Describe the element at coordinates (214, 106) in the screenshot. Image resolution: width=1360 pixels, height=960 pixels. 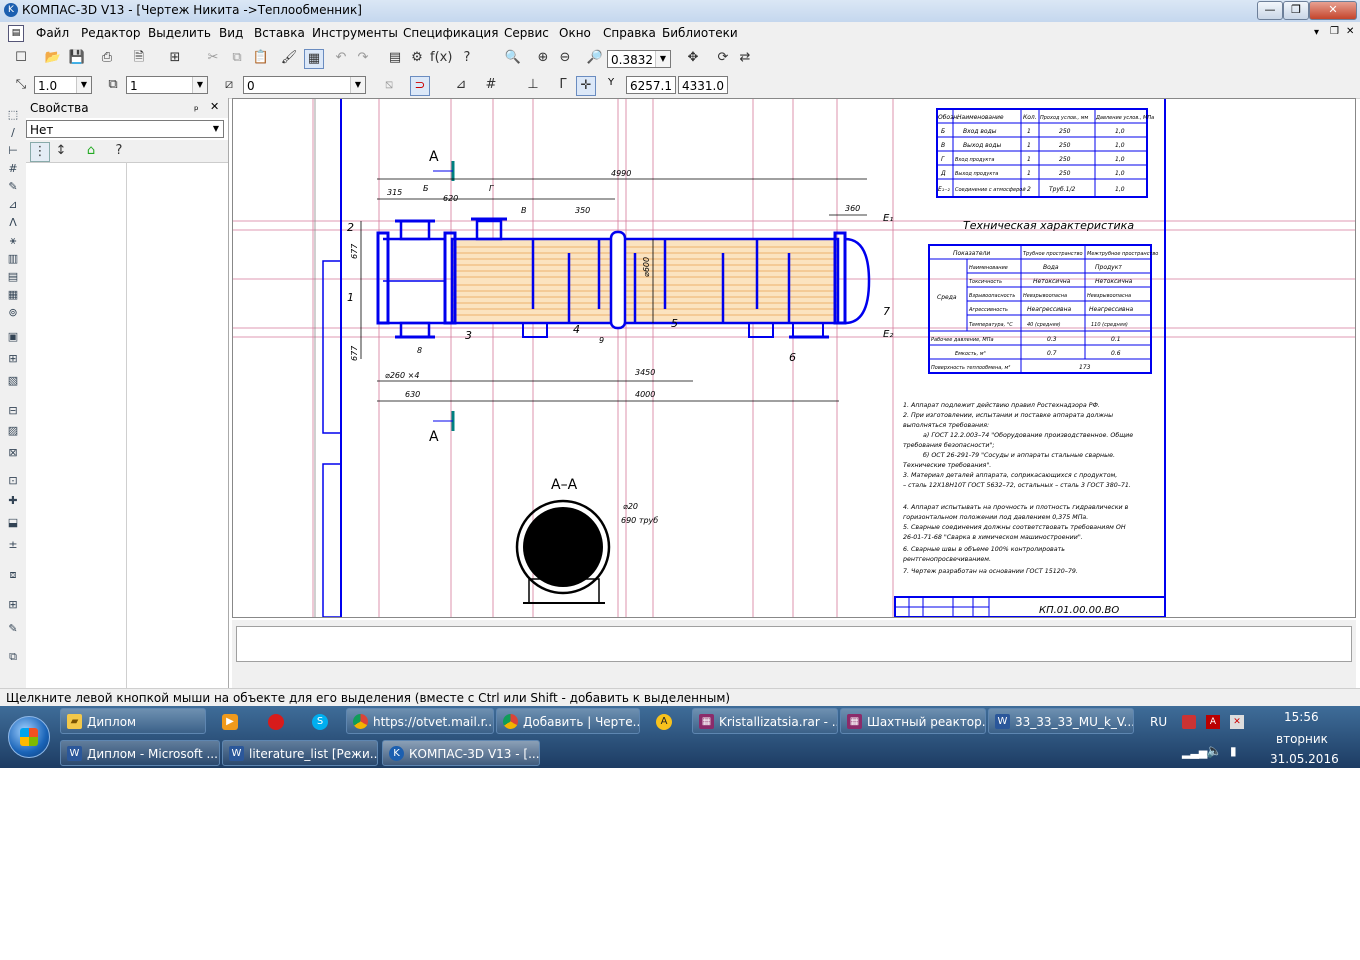
I see `panel-close-icon: ✕` at that location.